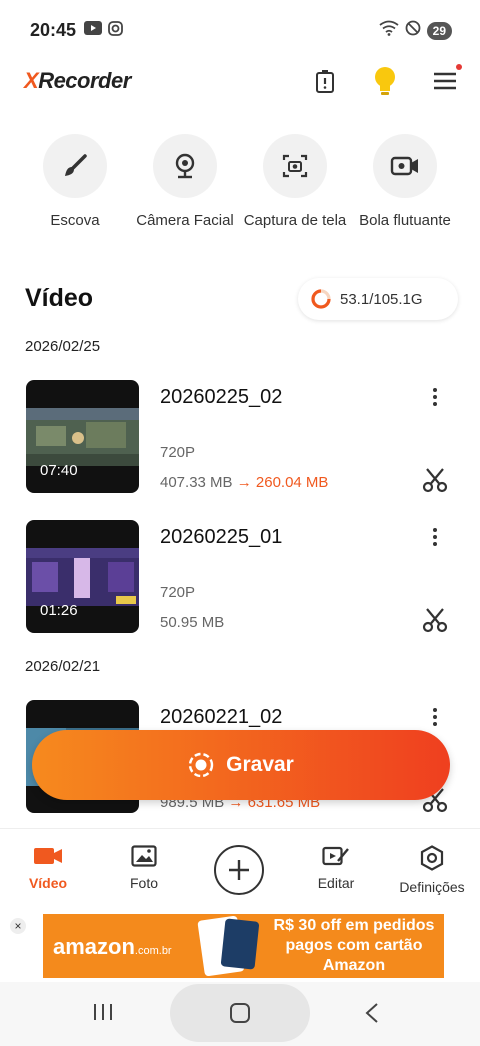 The height and width of the screenshot is (1046, 480). What do you see at coordinates (48, 856) in the screenshot?
I see `video-camera-icon` at bounding box center [48, 856].